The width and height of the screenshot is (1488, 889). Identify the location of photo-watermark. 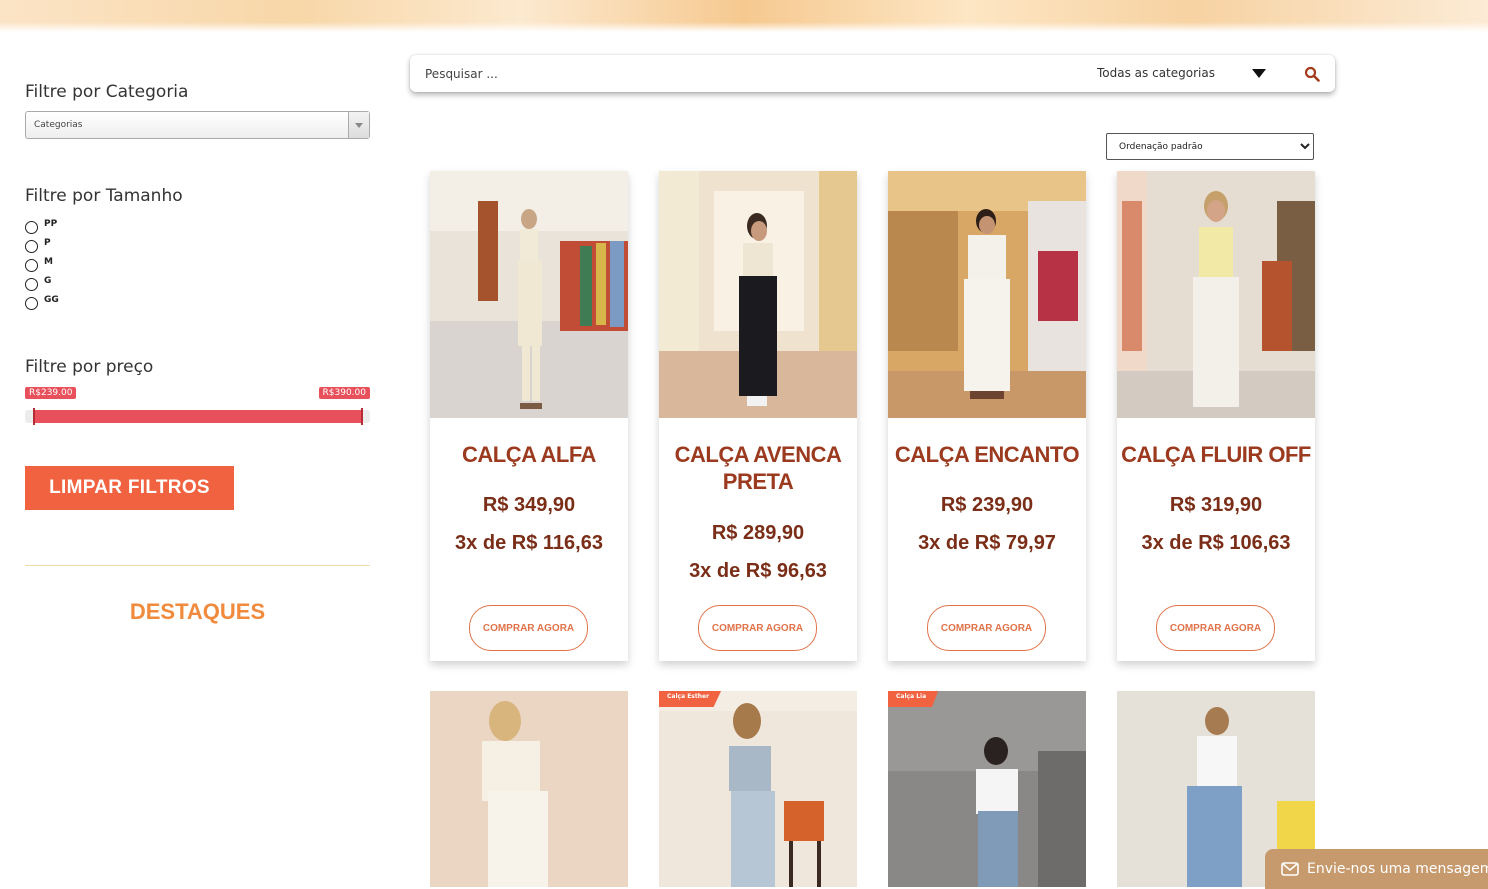
(600, 761).